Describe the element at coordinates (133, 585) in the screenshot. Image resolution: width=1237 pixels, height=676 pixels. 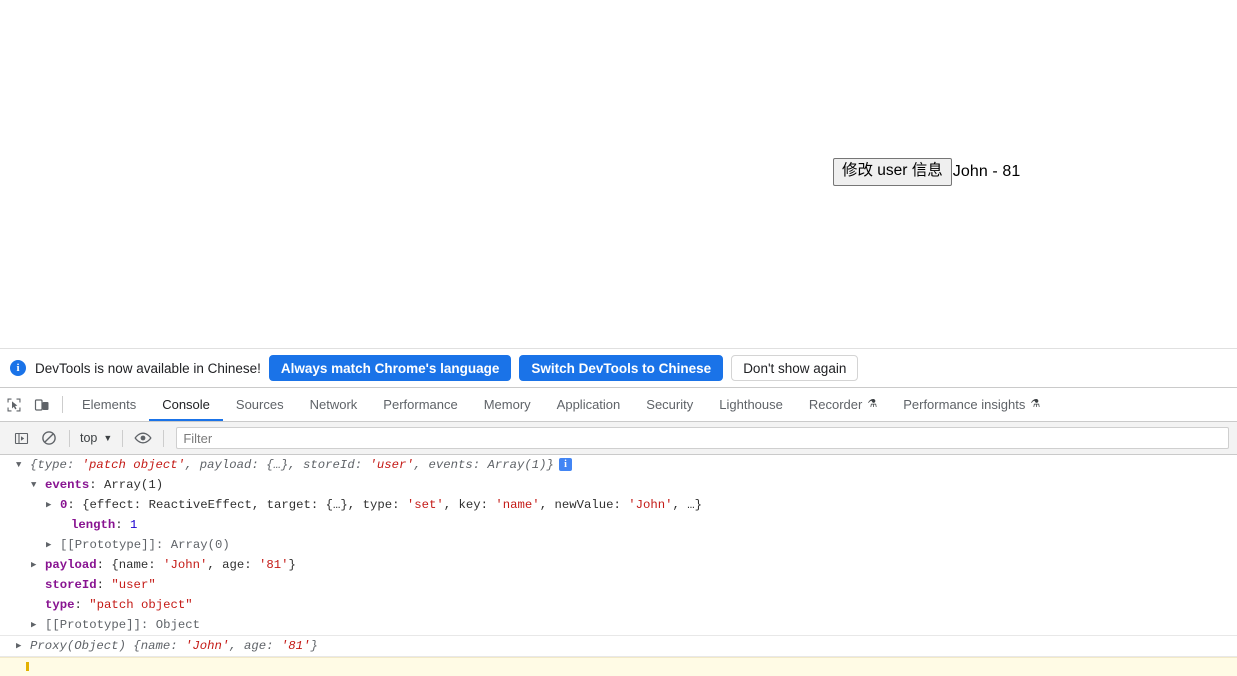
I see `console-token: "user"` at that location.